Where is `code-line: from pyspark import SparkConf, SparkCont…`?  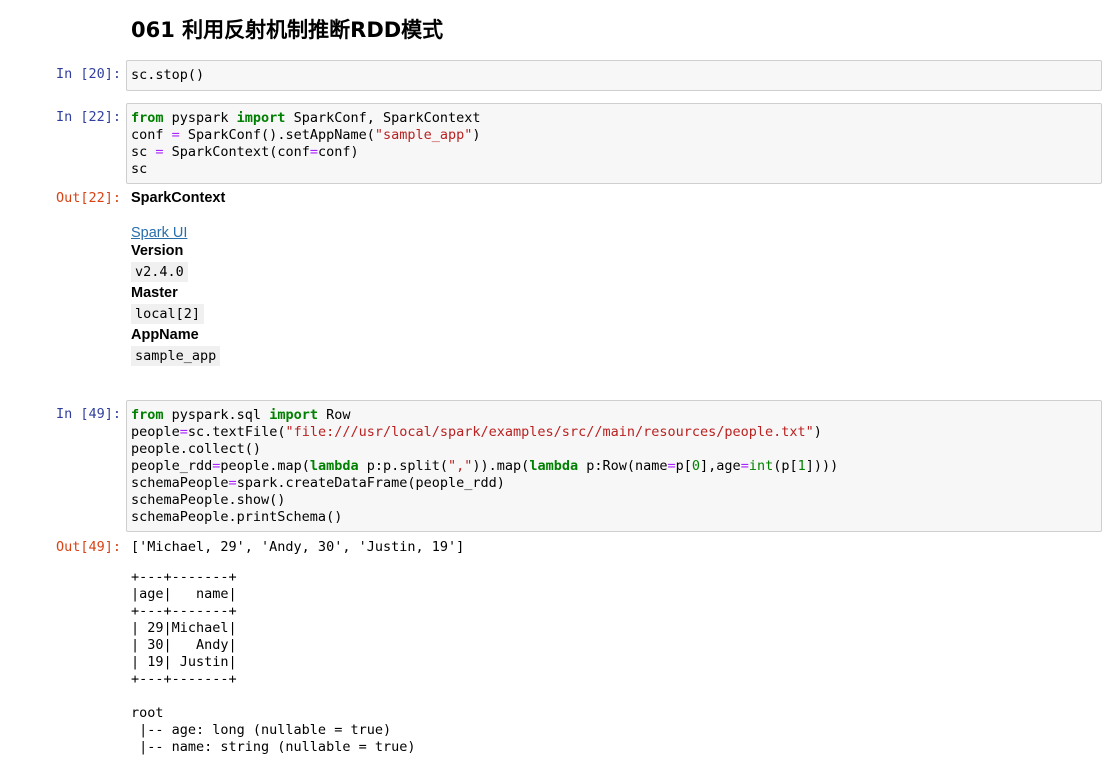 code-line: from pyspark import SparkConf, SparkCont… is located at coordinates (306, 118).